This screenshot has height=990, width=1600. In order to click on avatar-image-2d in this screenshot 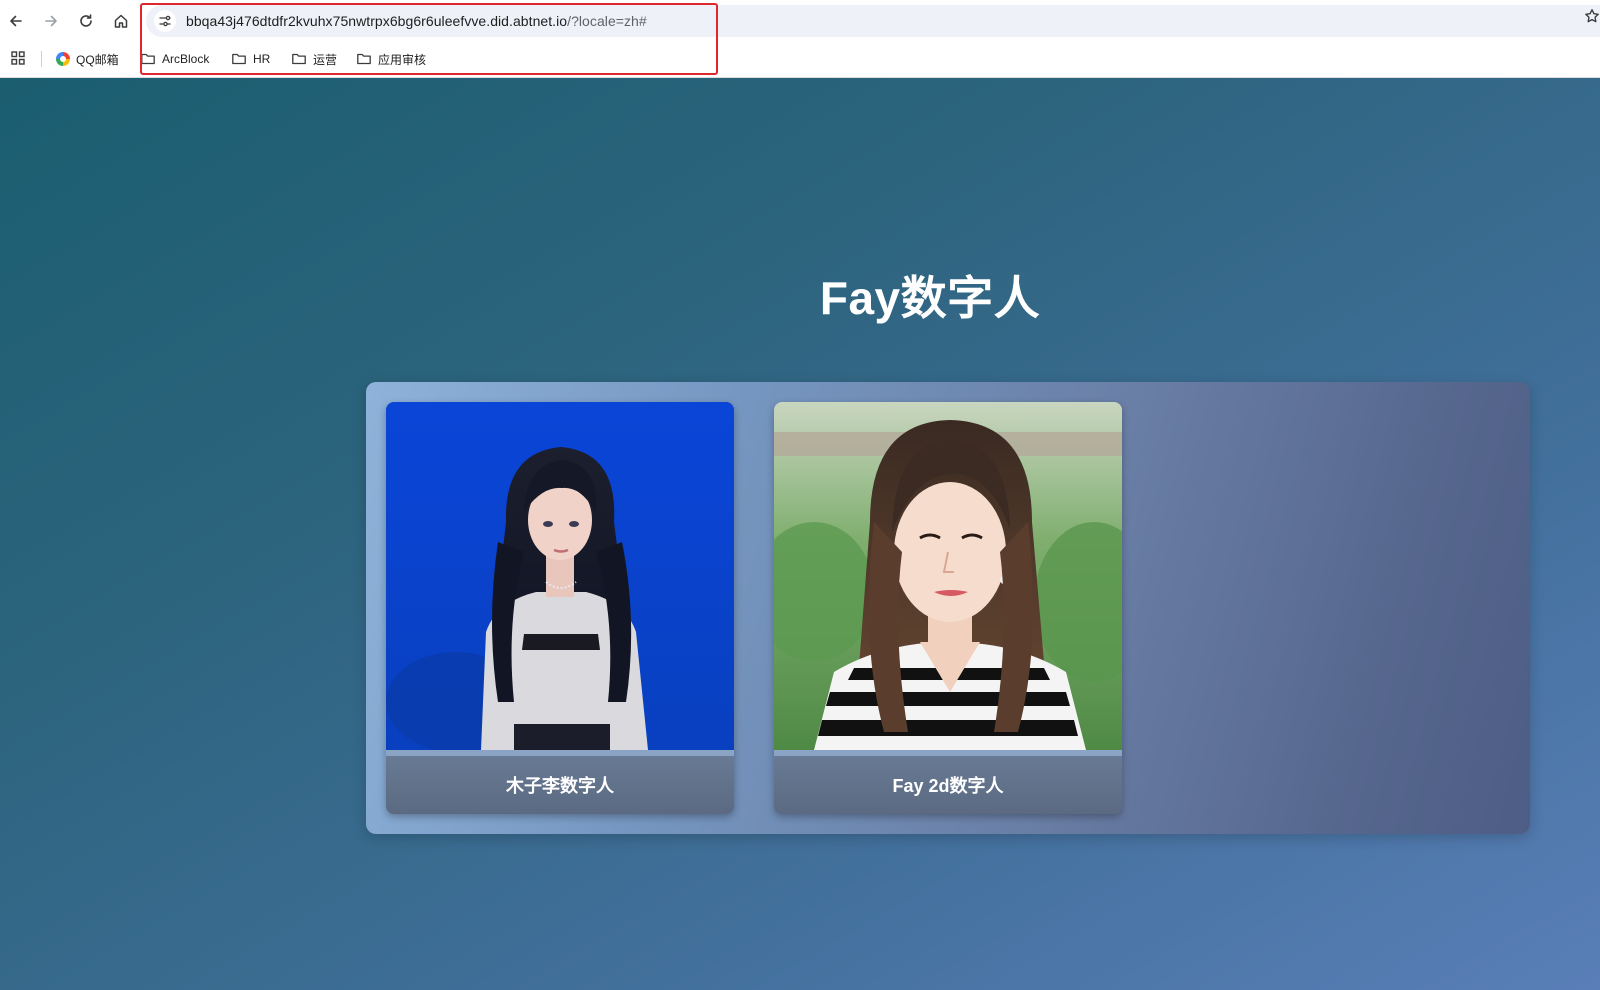, I will do `click(948, 576)`.